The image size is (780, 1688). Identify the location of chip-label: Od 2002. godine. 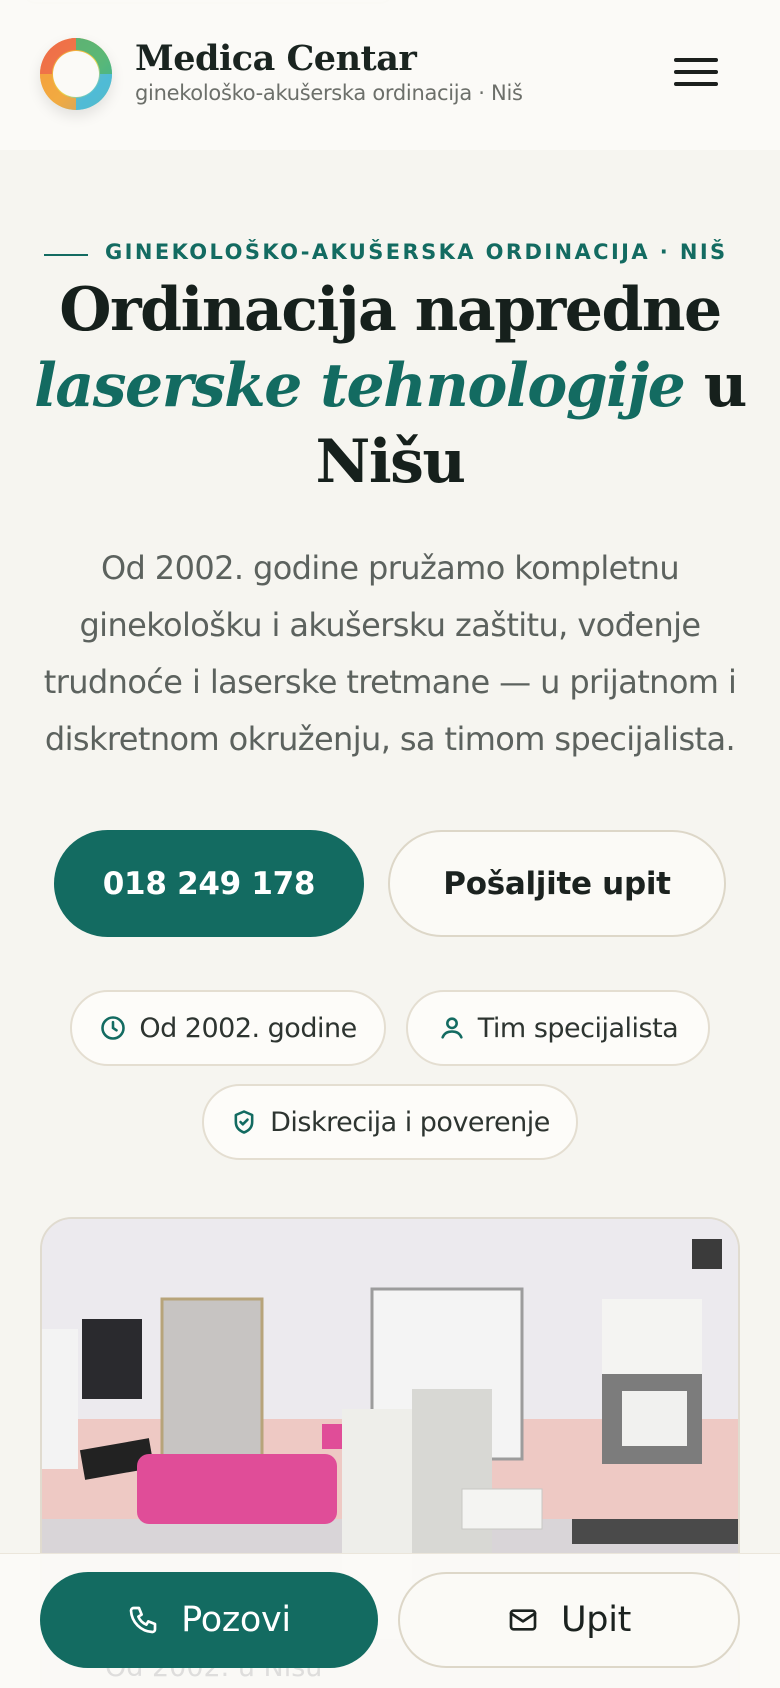
(248, 1028).